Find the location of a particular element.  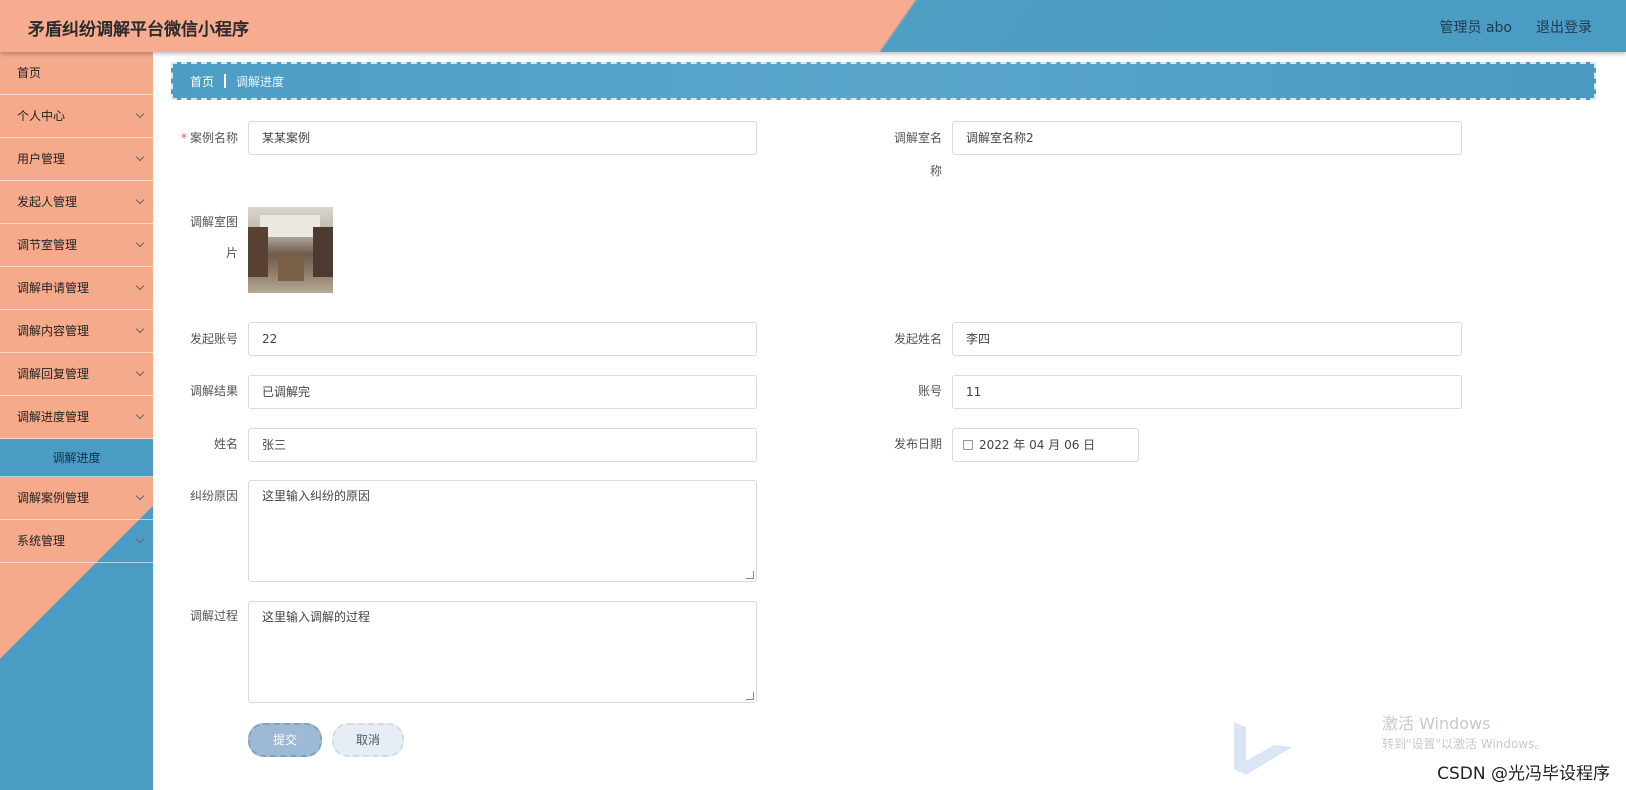

sidebar-item-user-management: 用户管理 is located at coordinates (76, 159).